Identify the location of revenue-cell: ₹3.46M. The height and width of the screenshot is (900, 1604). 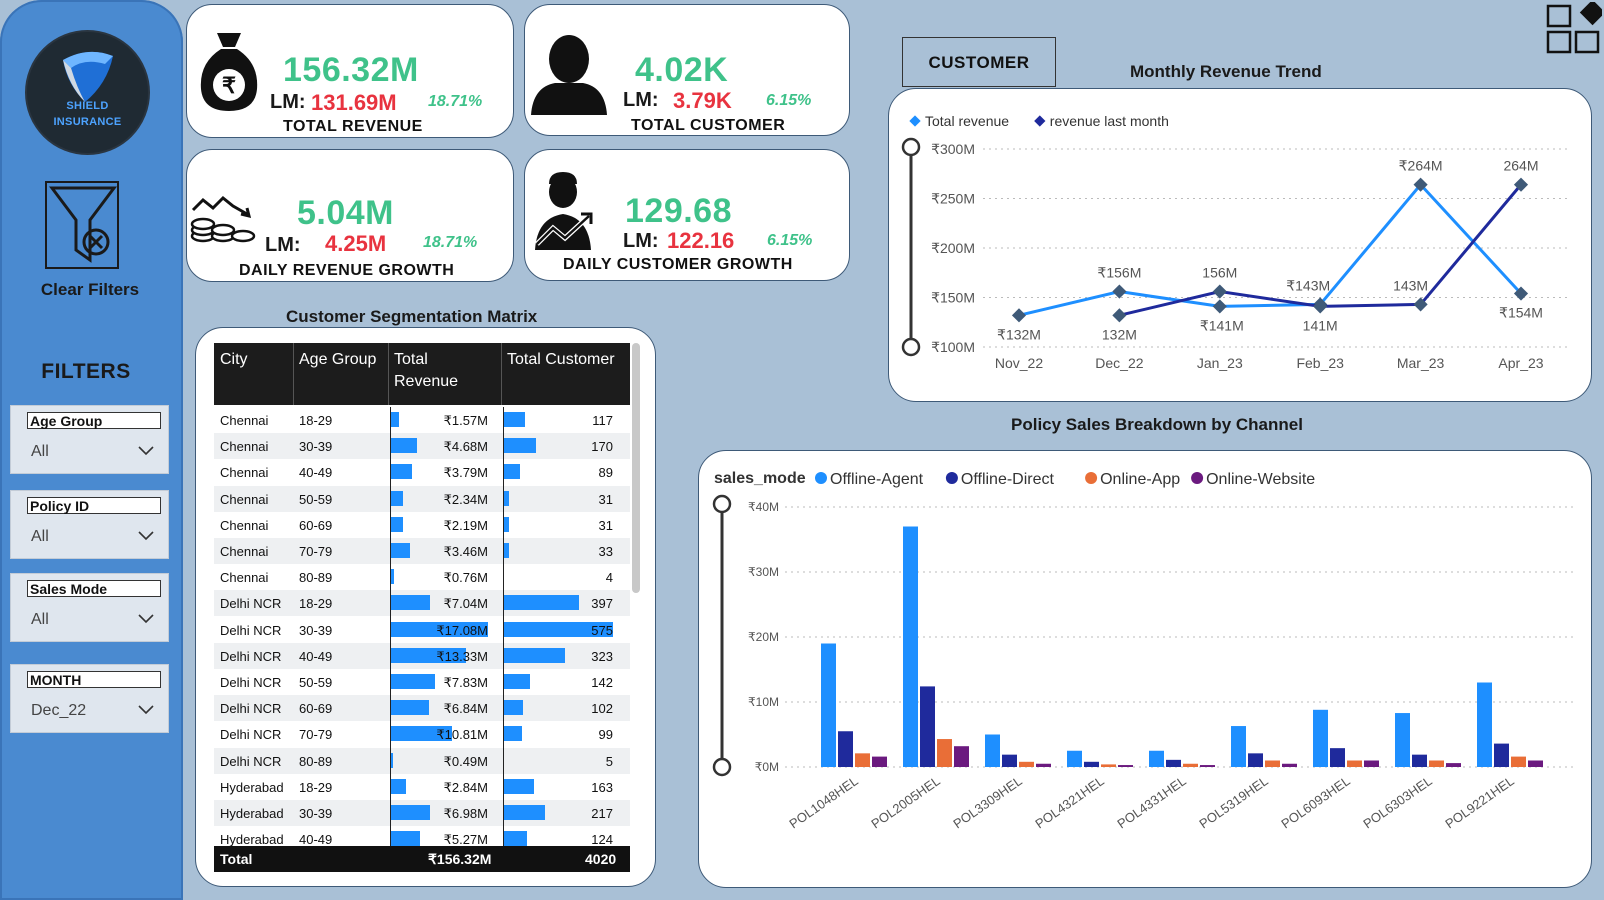
(465, 551).